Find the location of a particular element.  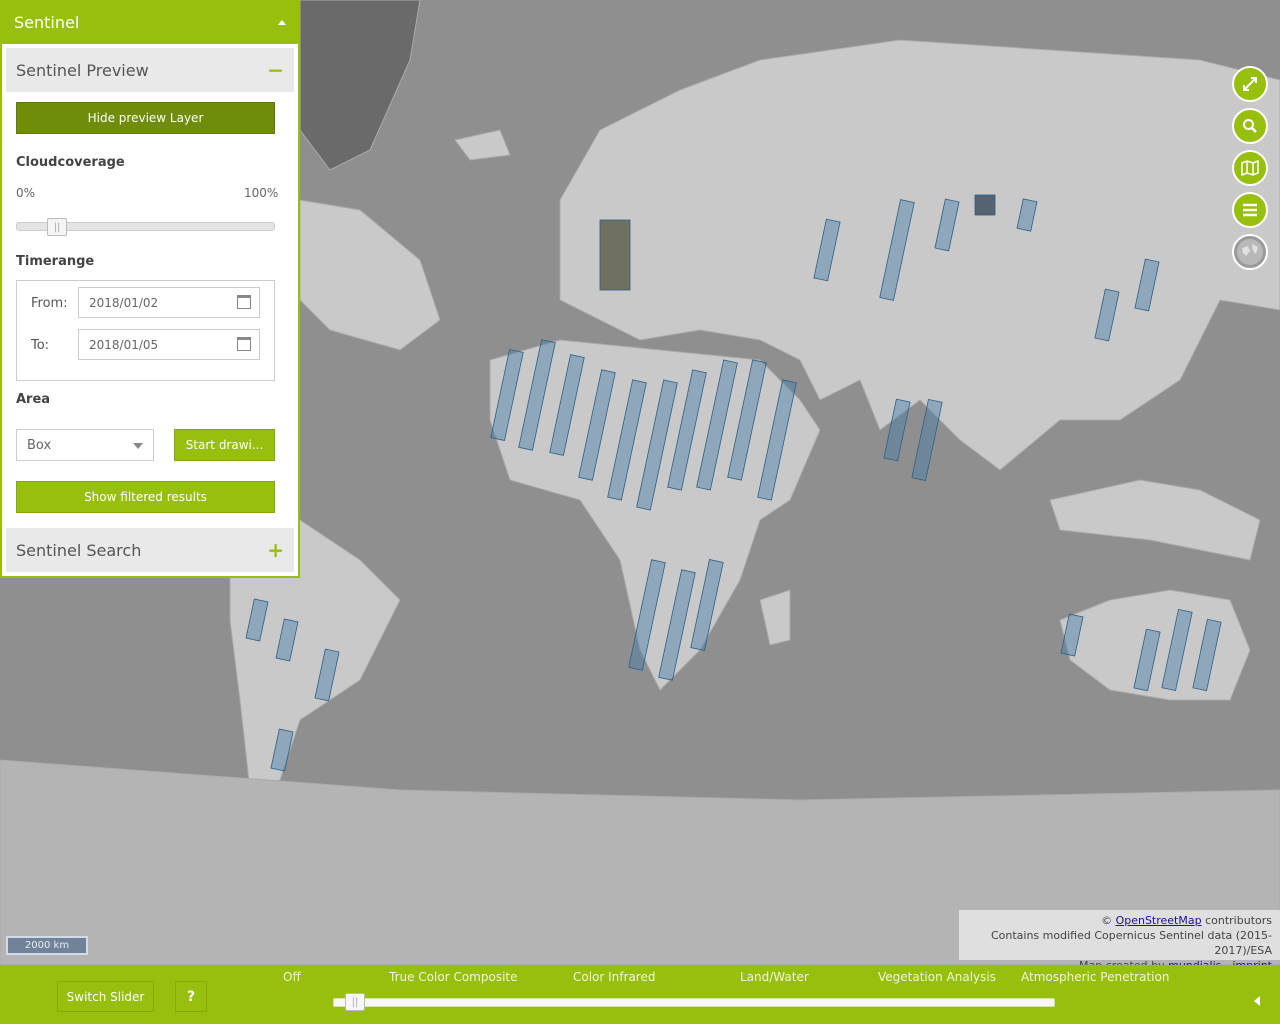

layers-menu-icon is located at coordinates (1250, 210).